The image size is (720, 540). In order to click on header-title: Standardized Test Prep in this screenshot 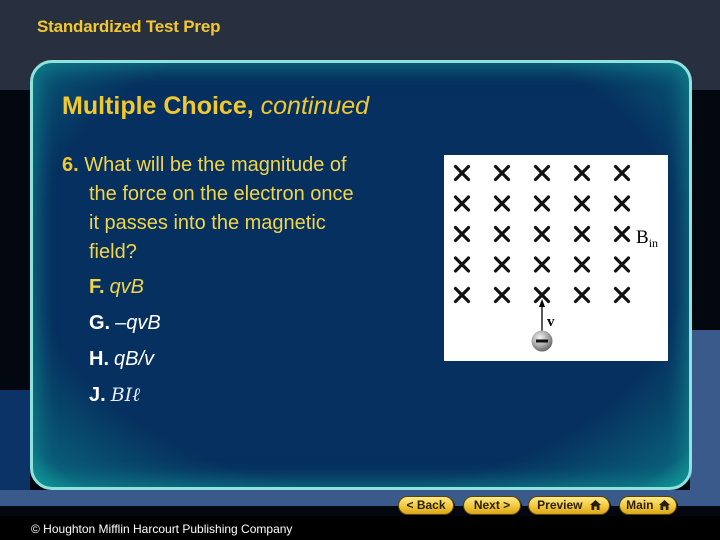, I will do `click(129, 26)`.